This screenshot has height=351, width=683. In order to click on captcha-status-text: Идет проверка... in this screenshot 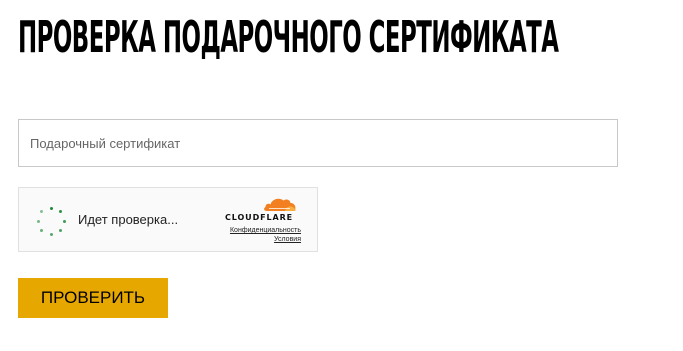, I will do `click(128, 219)`.